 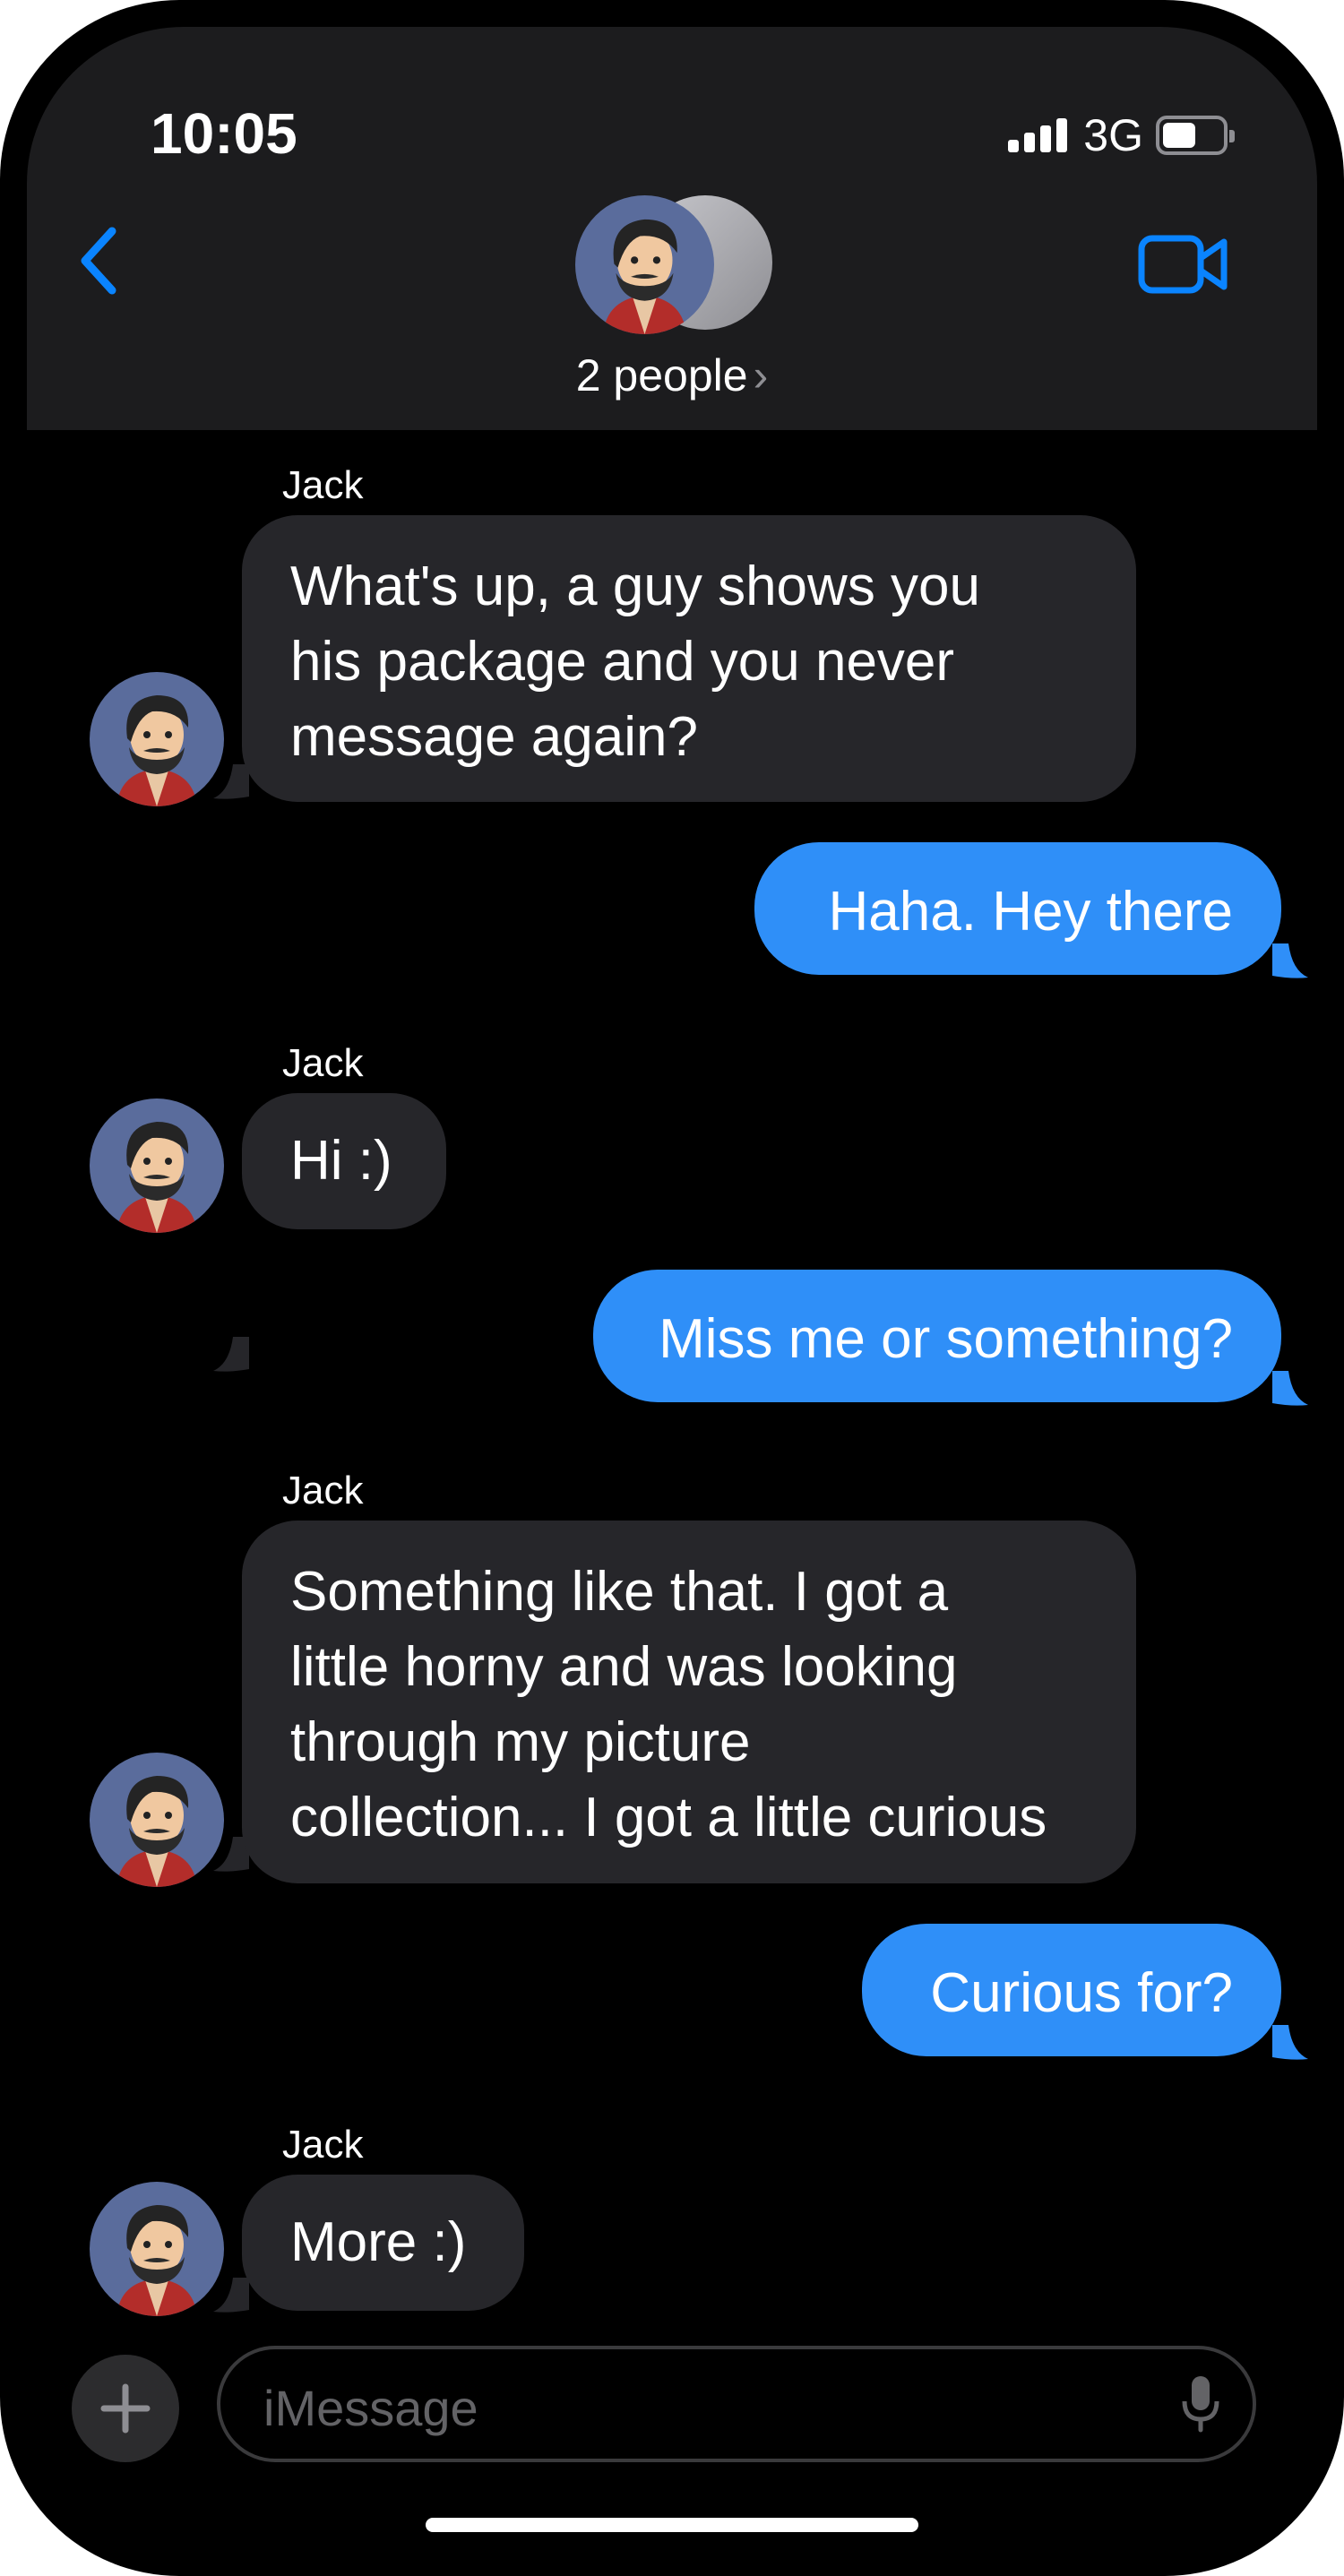 I want to click on message-line: little horny and was looking, so click(x=624, y=1667).